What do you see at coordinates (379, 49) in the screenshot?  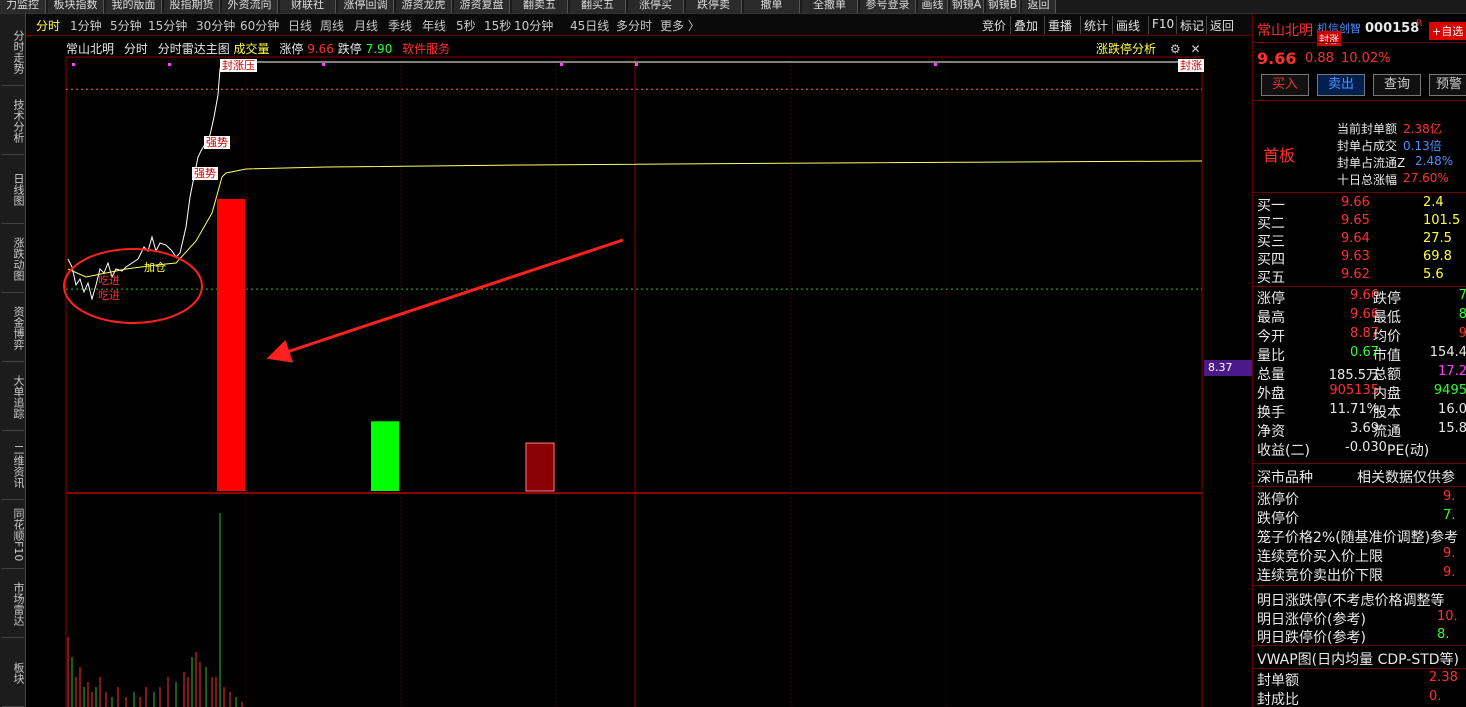 I see `limit-down-value: 7.90` at bounding box center [379, 49].